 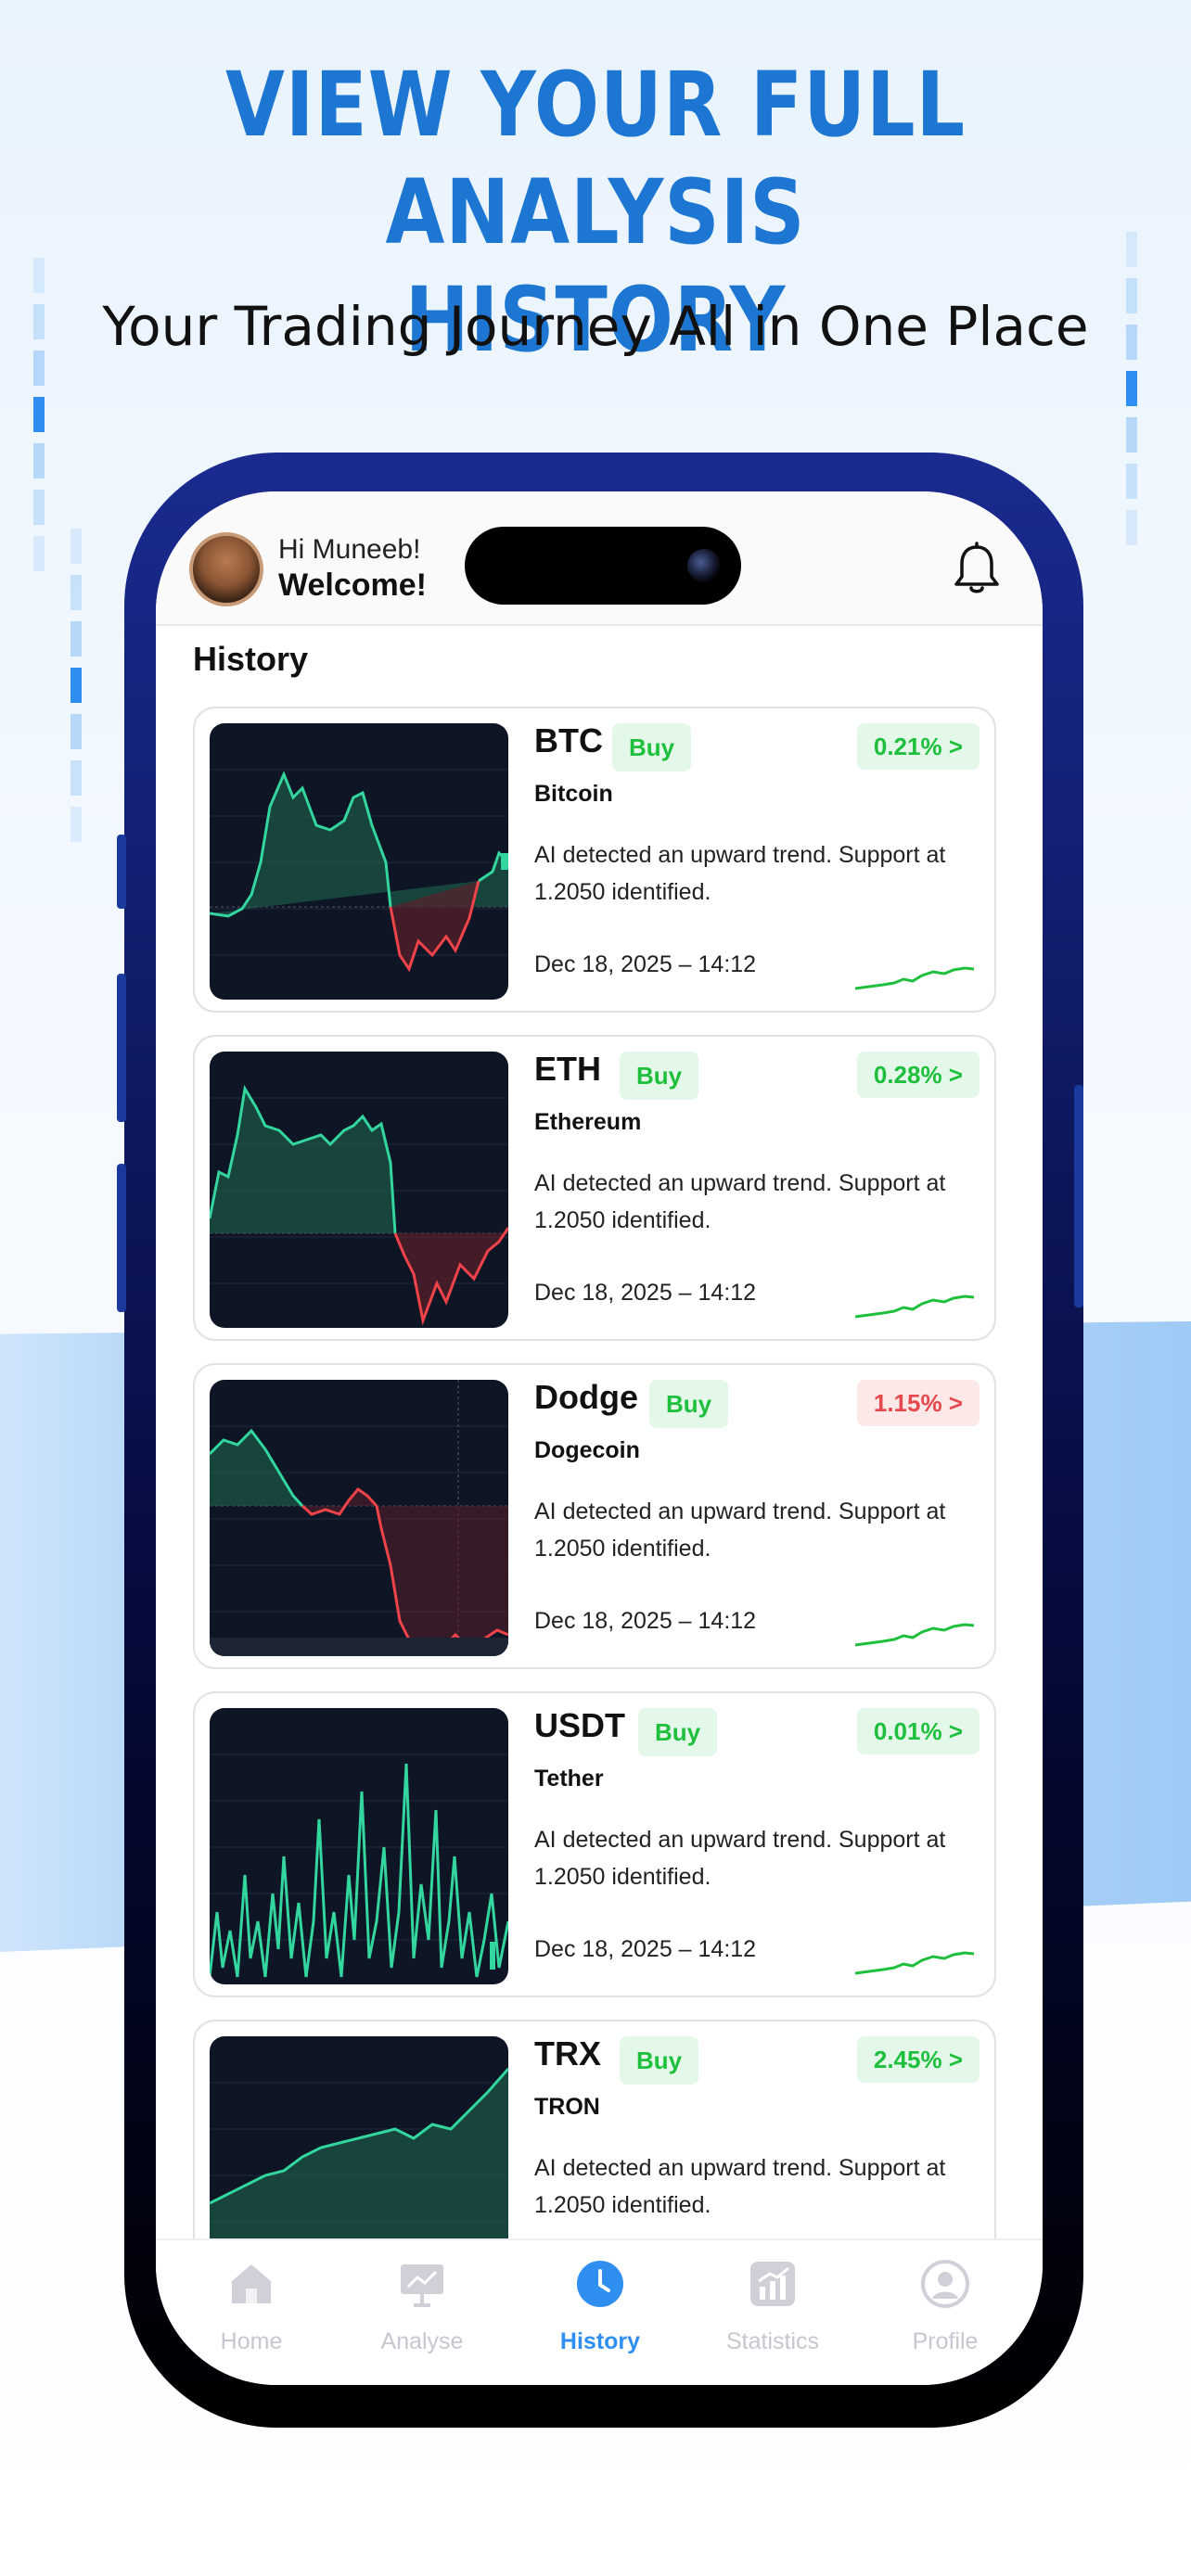 I want to click on tab-label: Analyse, so click(x=422, y=2341).